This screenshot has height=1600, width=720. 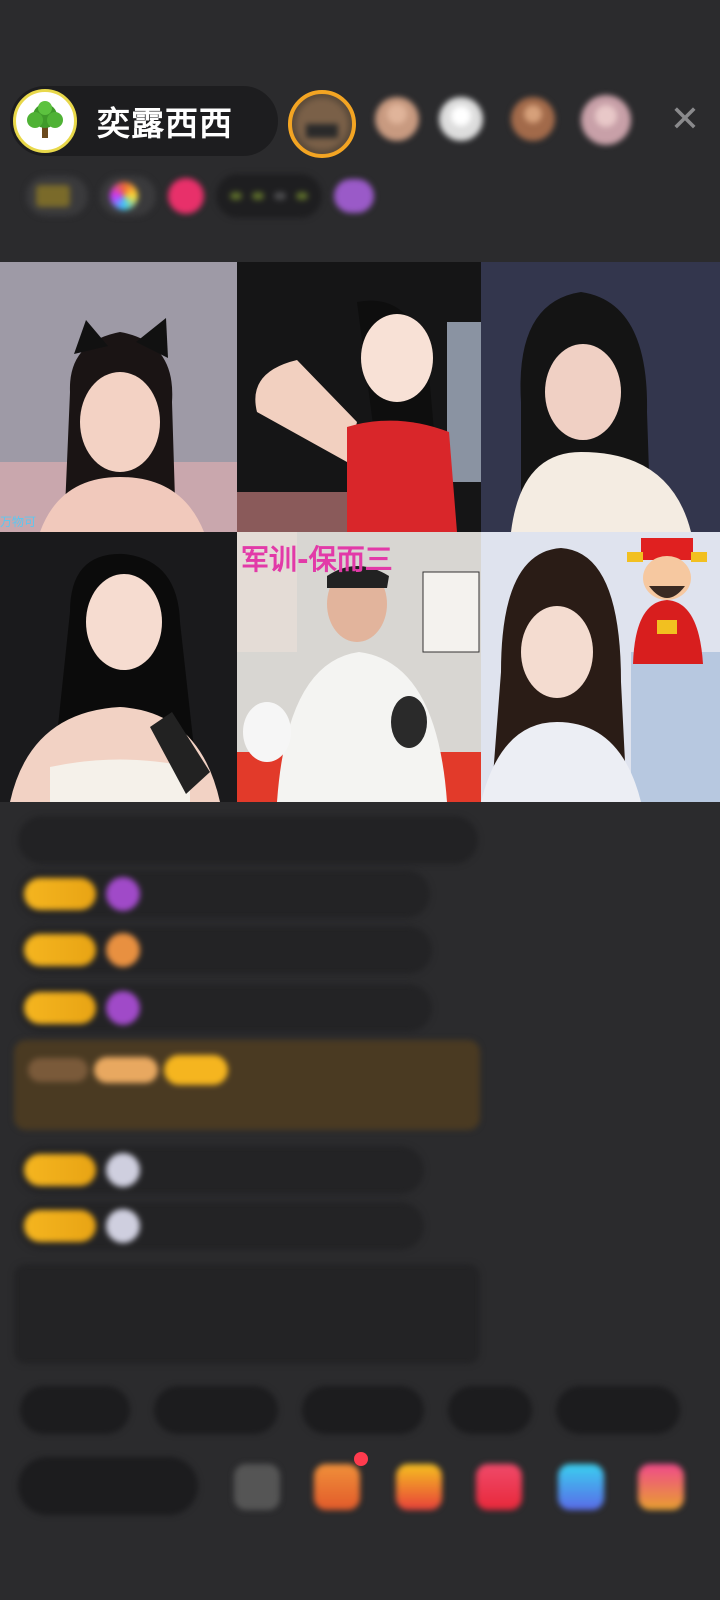 I want to click on live-info-bar, so click(x=360, y=196).